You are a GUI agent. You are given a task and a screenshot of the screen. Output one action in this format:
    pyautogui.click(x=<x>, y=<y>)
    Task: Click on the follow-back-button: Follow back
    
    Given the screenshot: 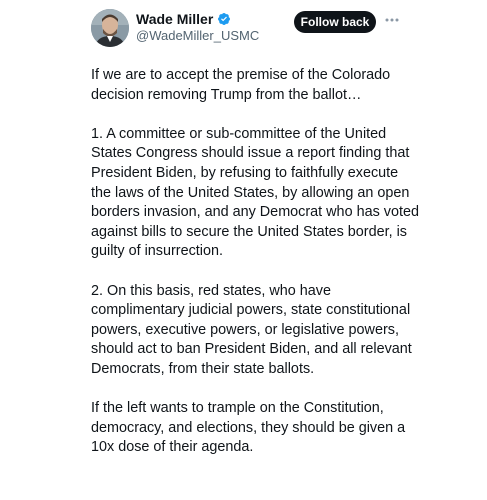 What is the action you would take?
    pyautogui.click(x=335, y=22)
    